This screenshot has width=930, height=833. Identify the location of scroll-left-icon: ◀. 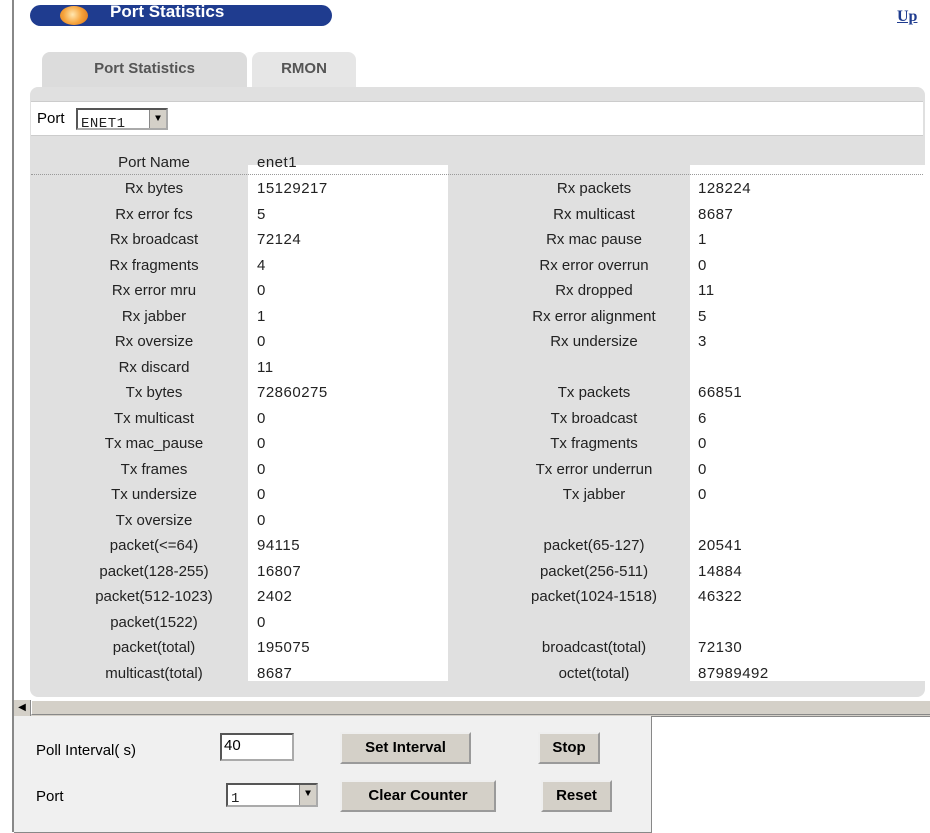
(22, 708).